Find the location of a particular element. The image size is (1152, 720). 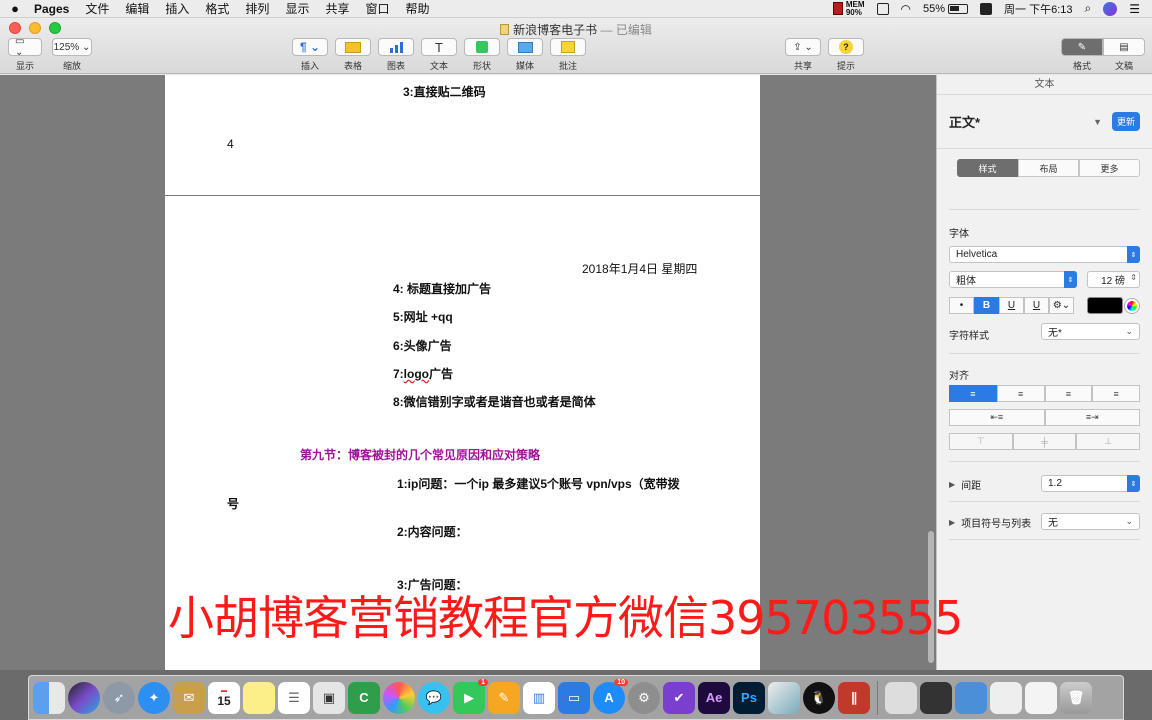

shape-tool: 形状 is located at coordinates (482, 55).